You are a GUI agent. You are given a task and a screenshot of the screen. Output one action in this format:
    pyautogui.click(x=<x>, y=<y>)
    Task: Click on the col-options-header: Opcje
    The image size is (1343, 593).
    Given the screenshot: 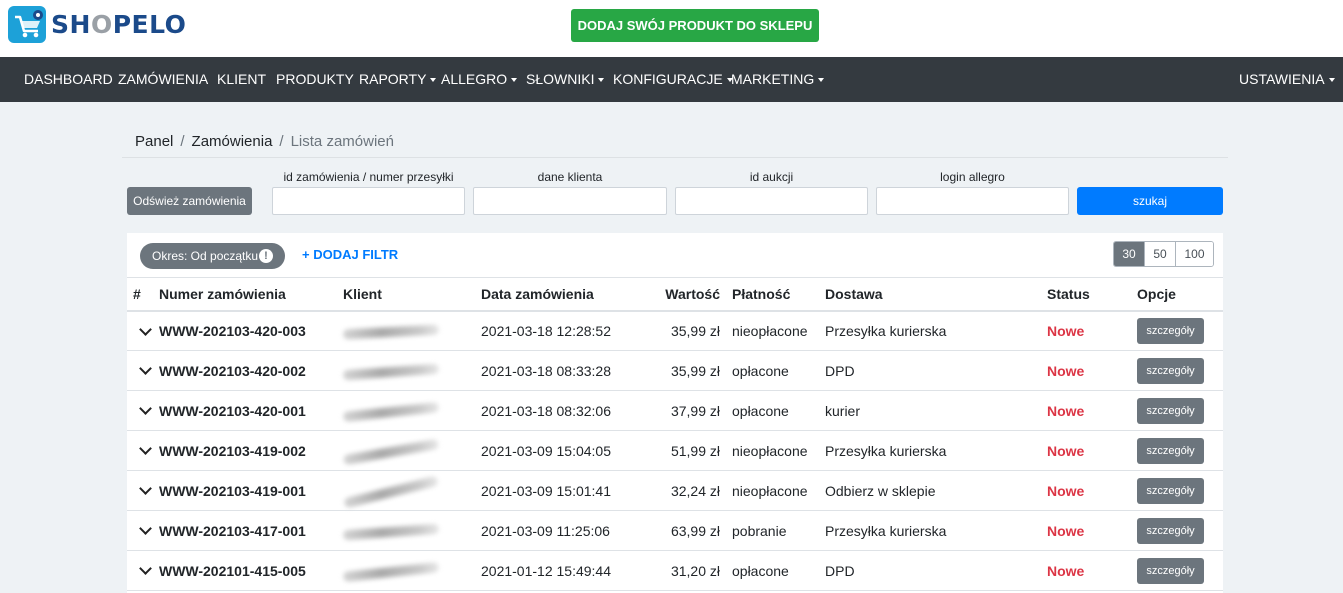 What is the action you would take?
    pyautogui.click(x=1180, y=294)
    